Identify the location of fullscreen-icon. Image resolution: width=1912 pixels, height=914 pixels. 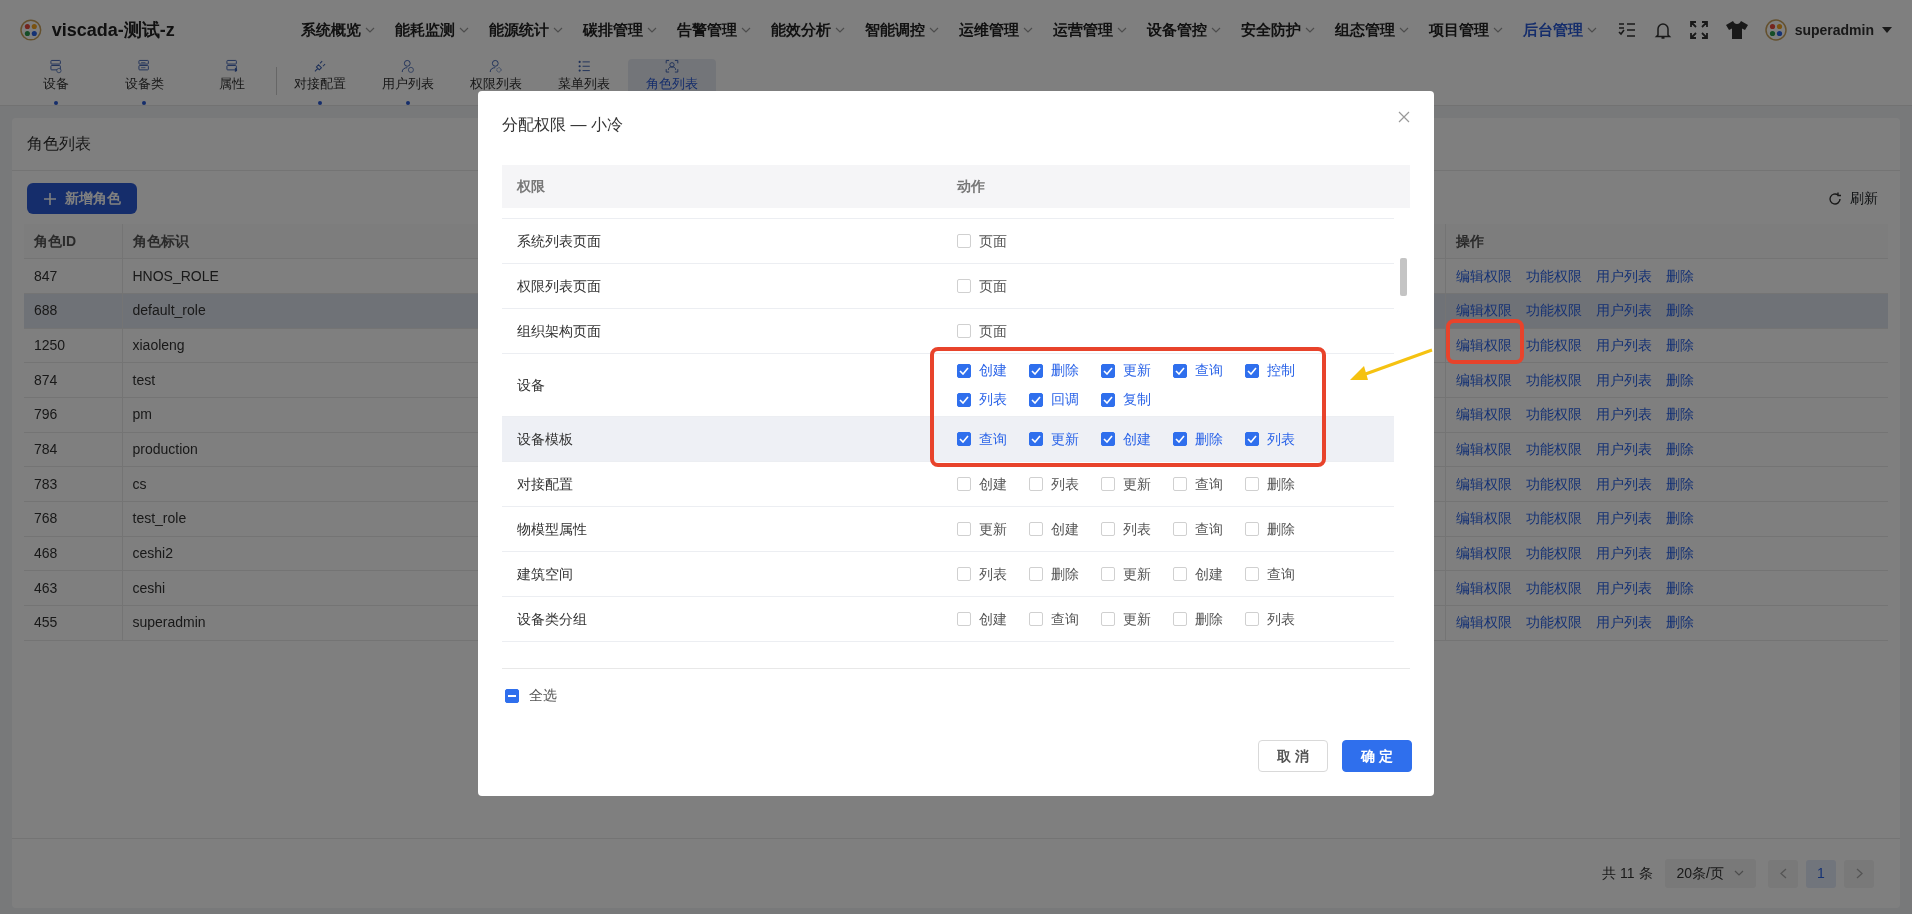
(1698, 30).